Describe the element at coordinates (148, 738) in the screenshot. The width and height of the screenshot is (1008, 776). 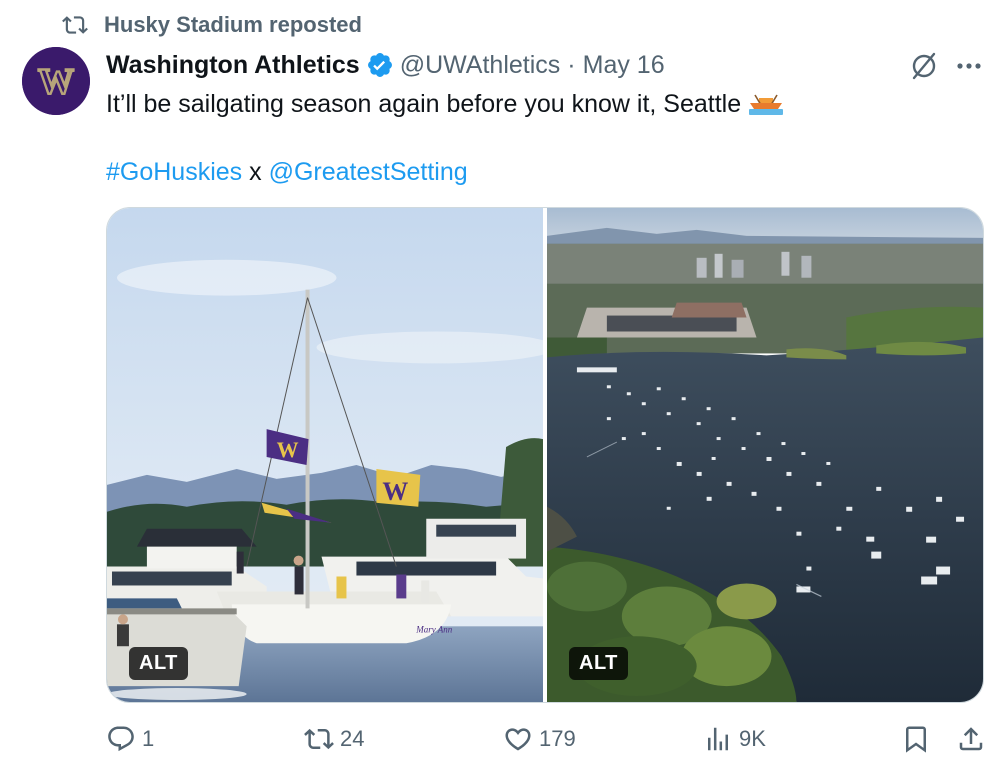
I see `reply-count: 1` at that location.